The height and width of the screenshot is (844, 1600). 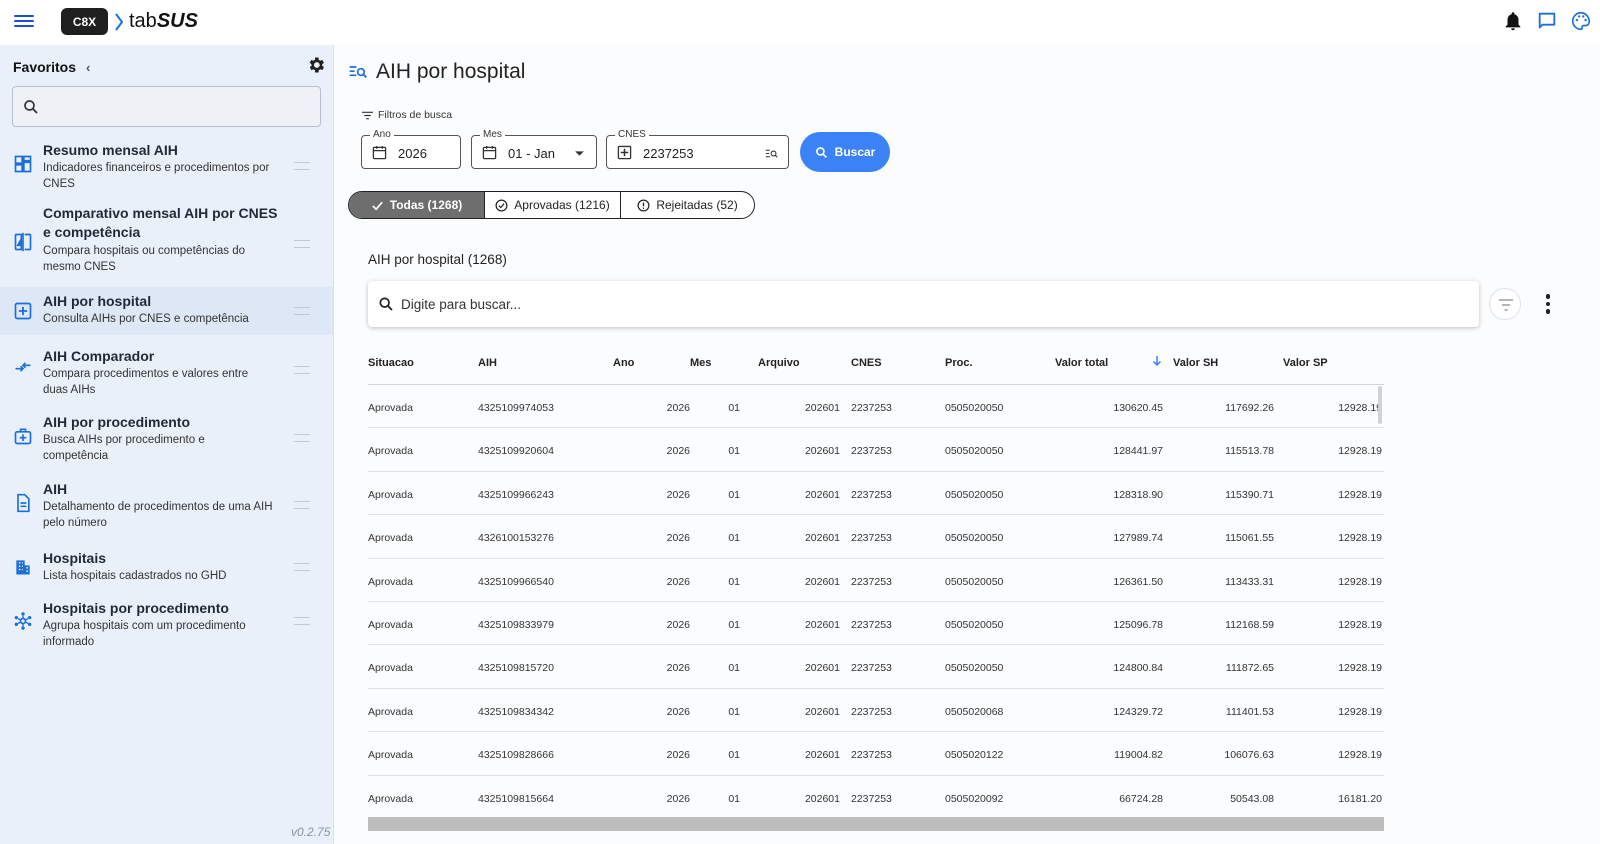 What do you see at coordinates (436, 72) in the screenshot?
I see `page-header: AIH por hospital` at bounding box center [436, 72].